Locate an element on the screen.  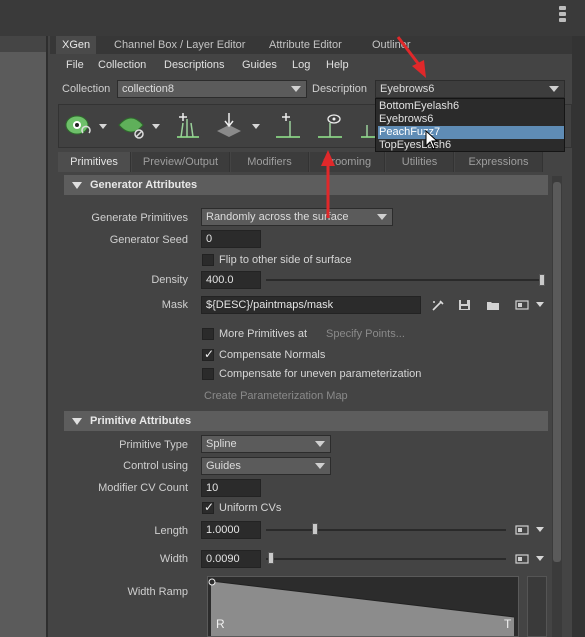
primitive-type-label: Primitive Type is located at coordinates (153, 445).